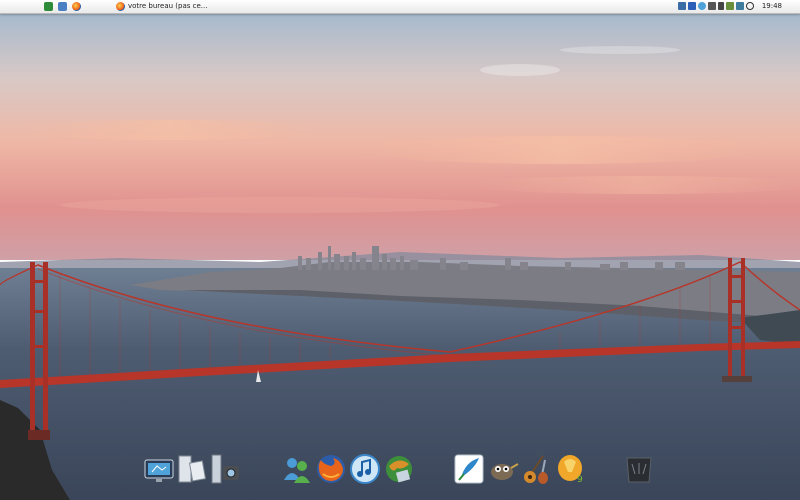 The height and width of the screenshot is (500, 800). Describe the element at coordinates (225, 469) in the screenshot. I see `dock-camera-tools-icon` at that location.